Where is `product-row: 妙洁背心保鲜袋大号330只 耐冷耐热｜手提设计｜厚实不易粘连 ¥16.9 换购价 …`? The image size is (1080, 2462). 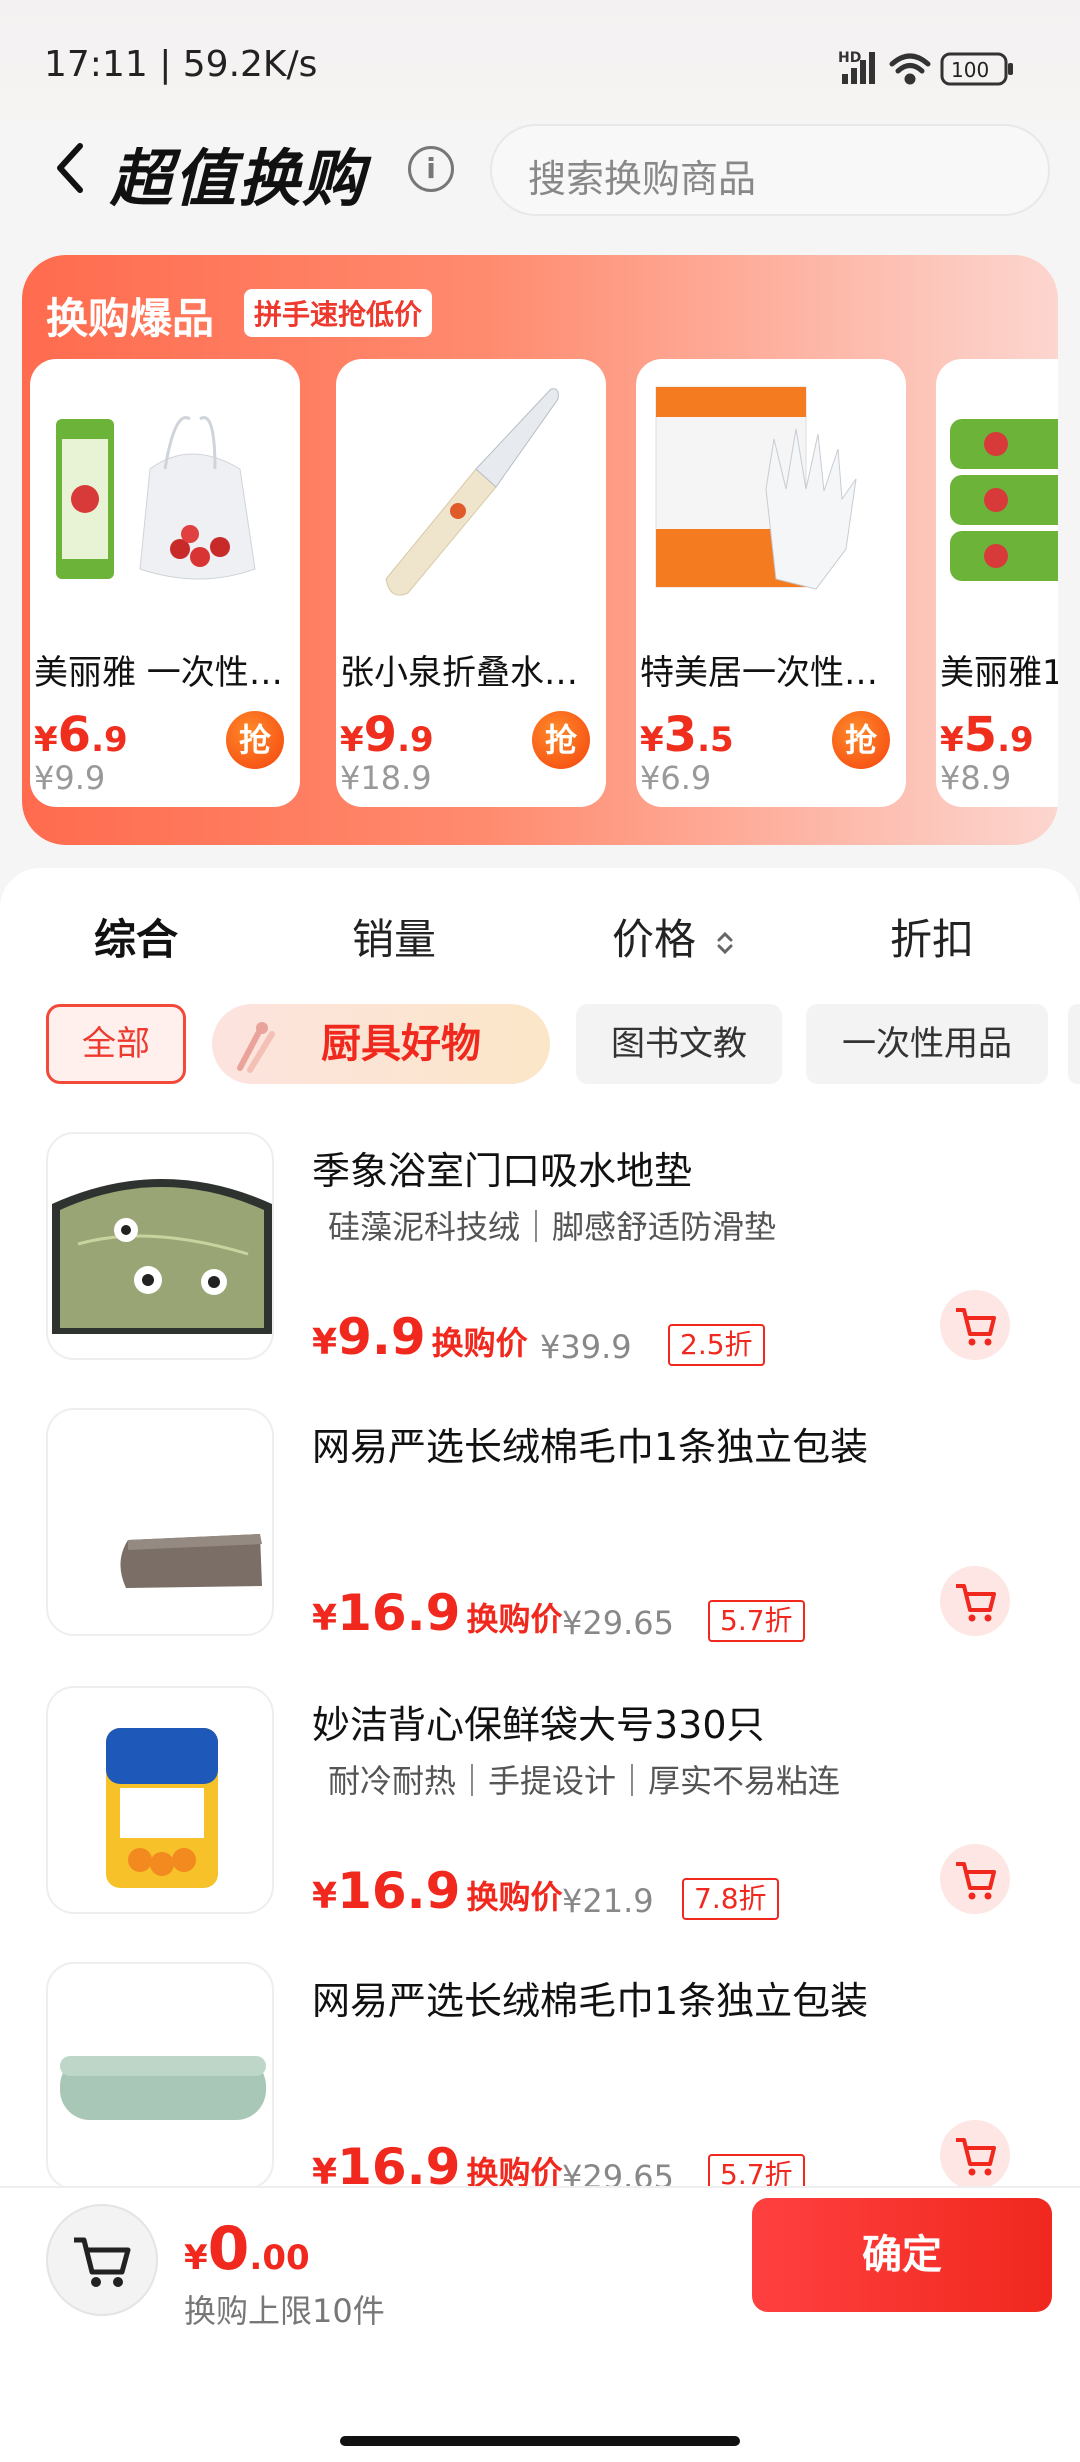 product-row: 妙洁背心保鲜袋大号330只 耐冷耐热｜手提设计｜厚实不易粘连 ¥16.9 换购价 … is located at coordinates (540, 1821).